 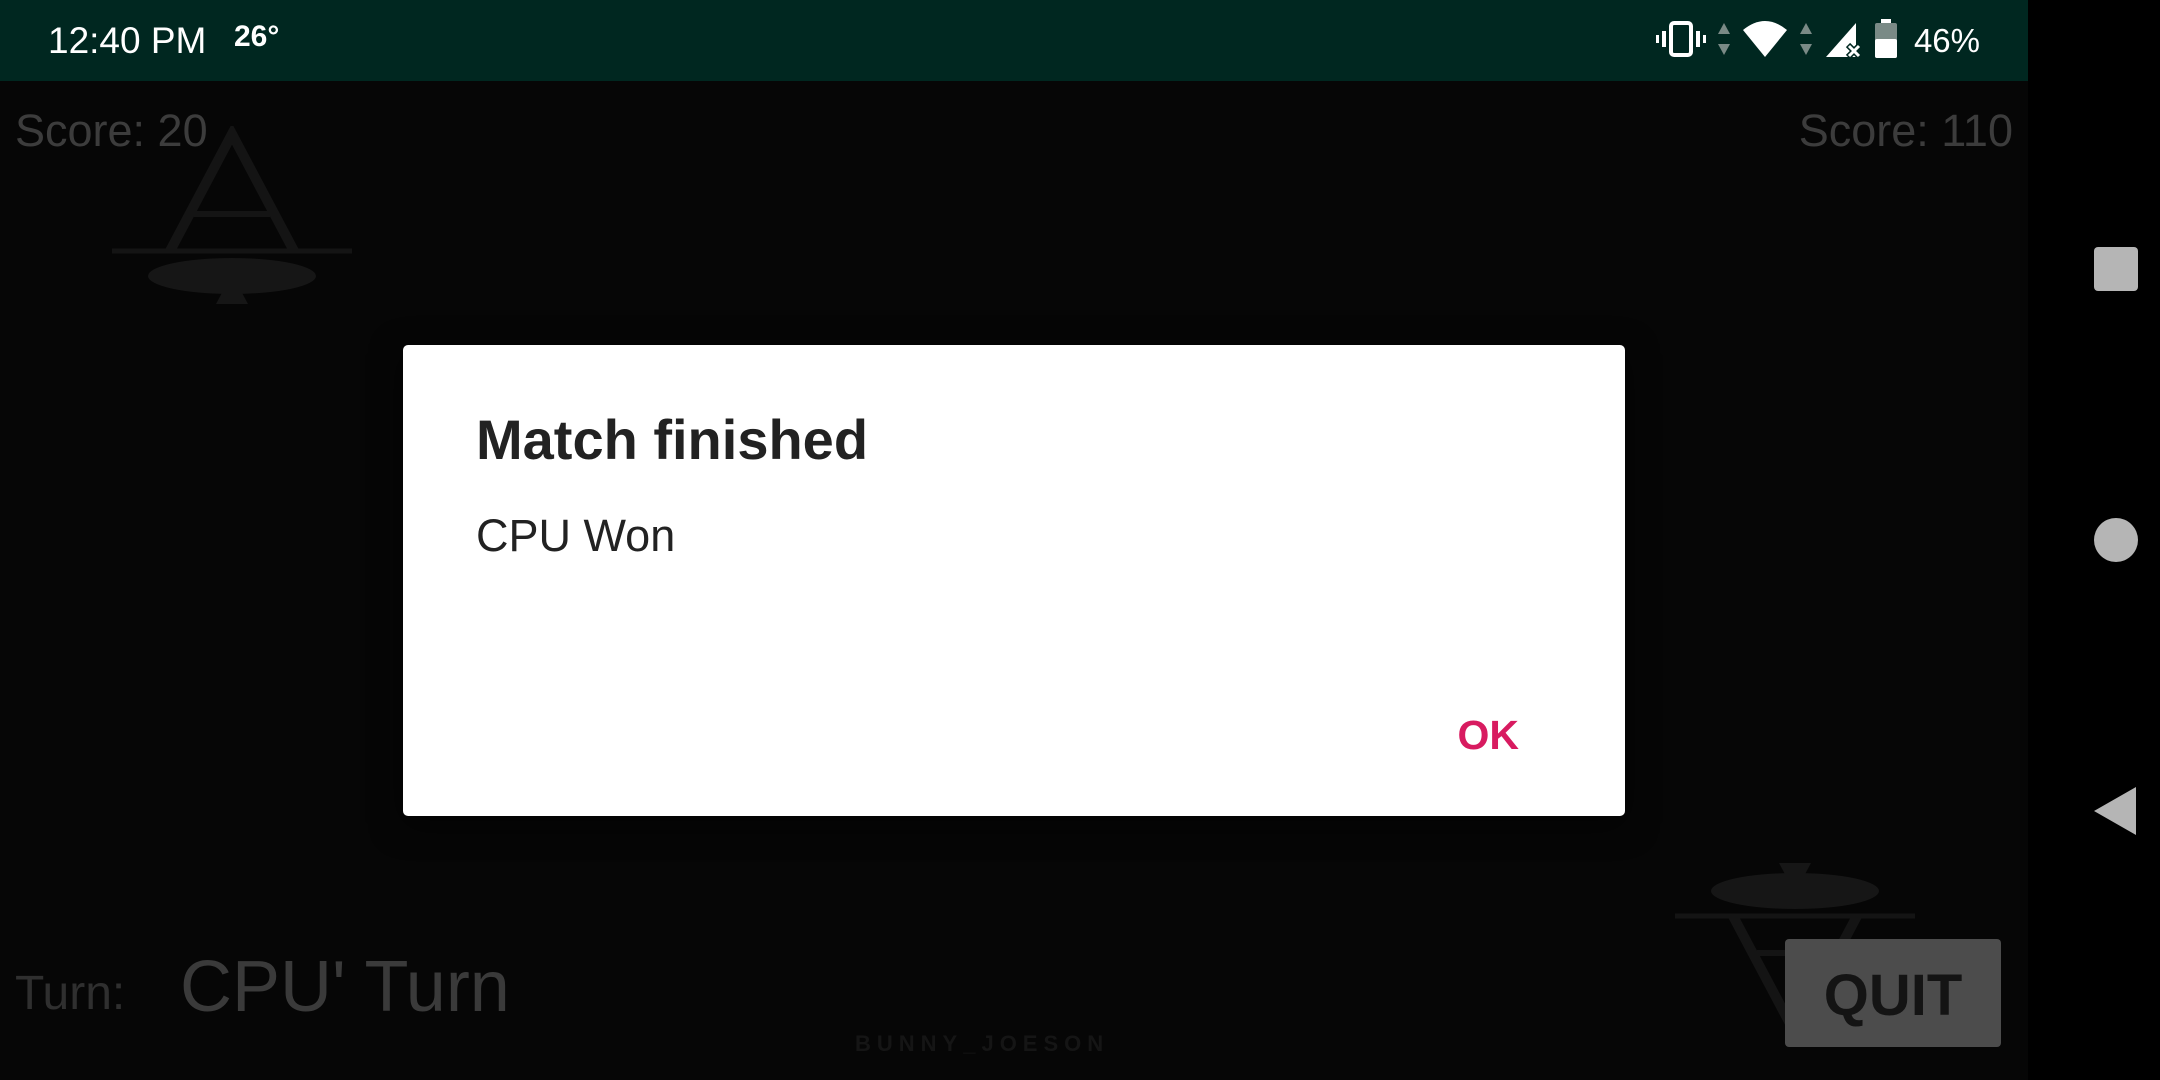 What do you see at coordinates (1014, 40) in the screenshot?
I see `status-bar: 12:40 PM 26° 46%` at bounding box center [1014, 40].